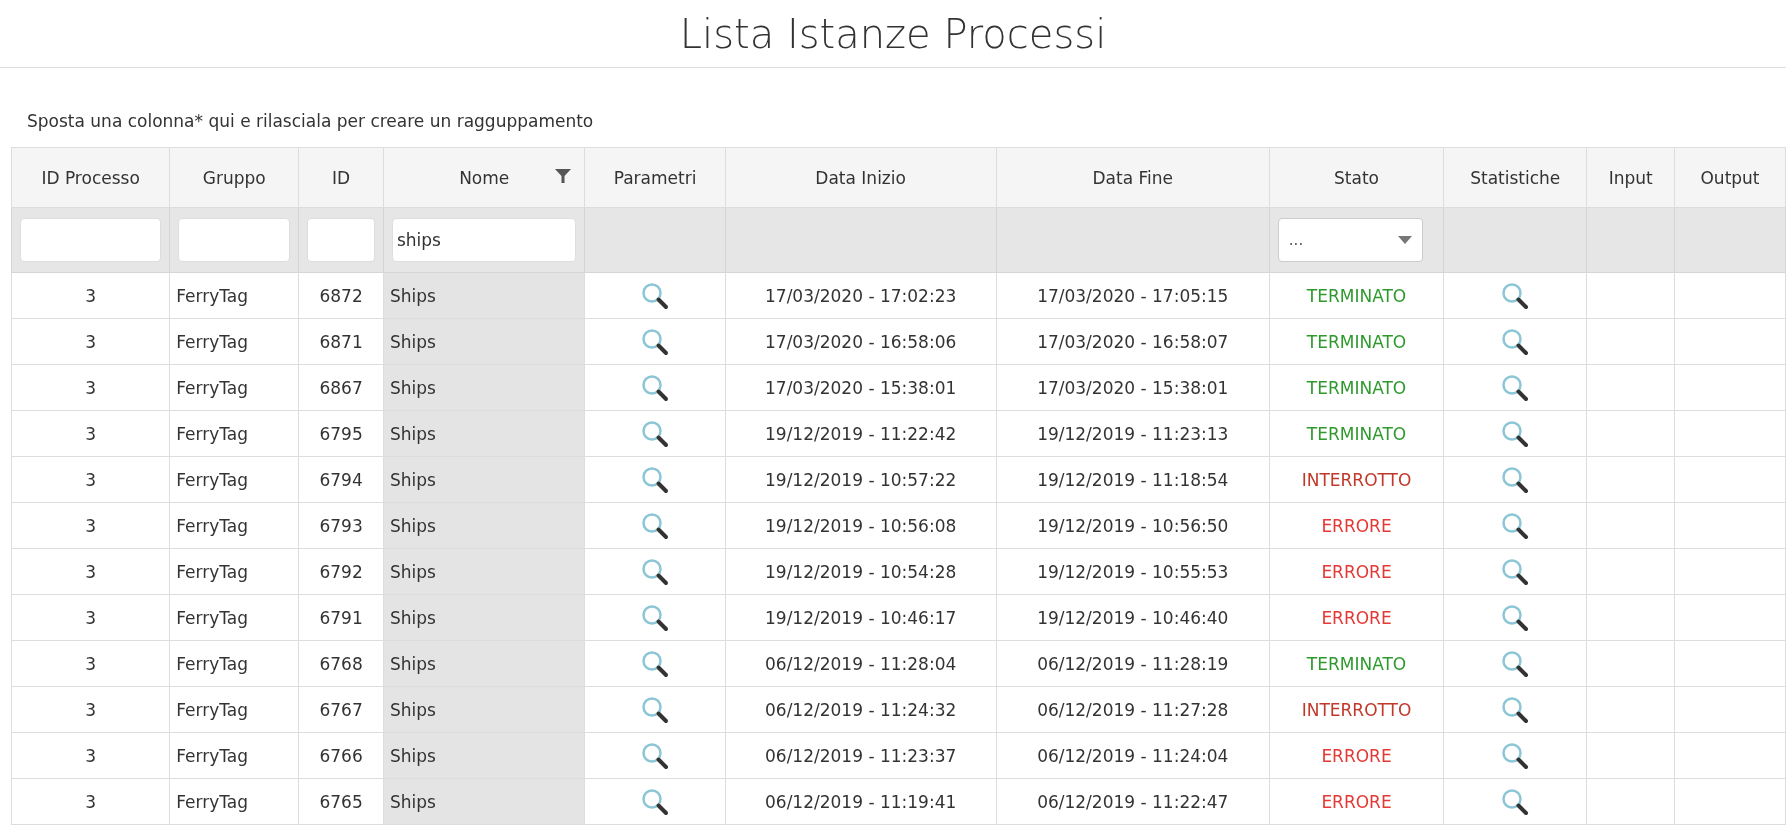  I want to click on table-cell: 17/03/2020 - 17:02:23, so click(861, 295).